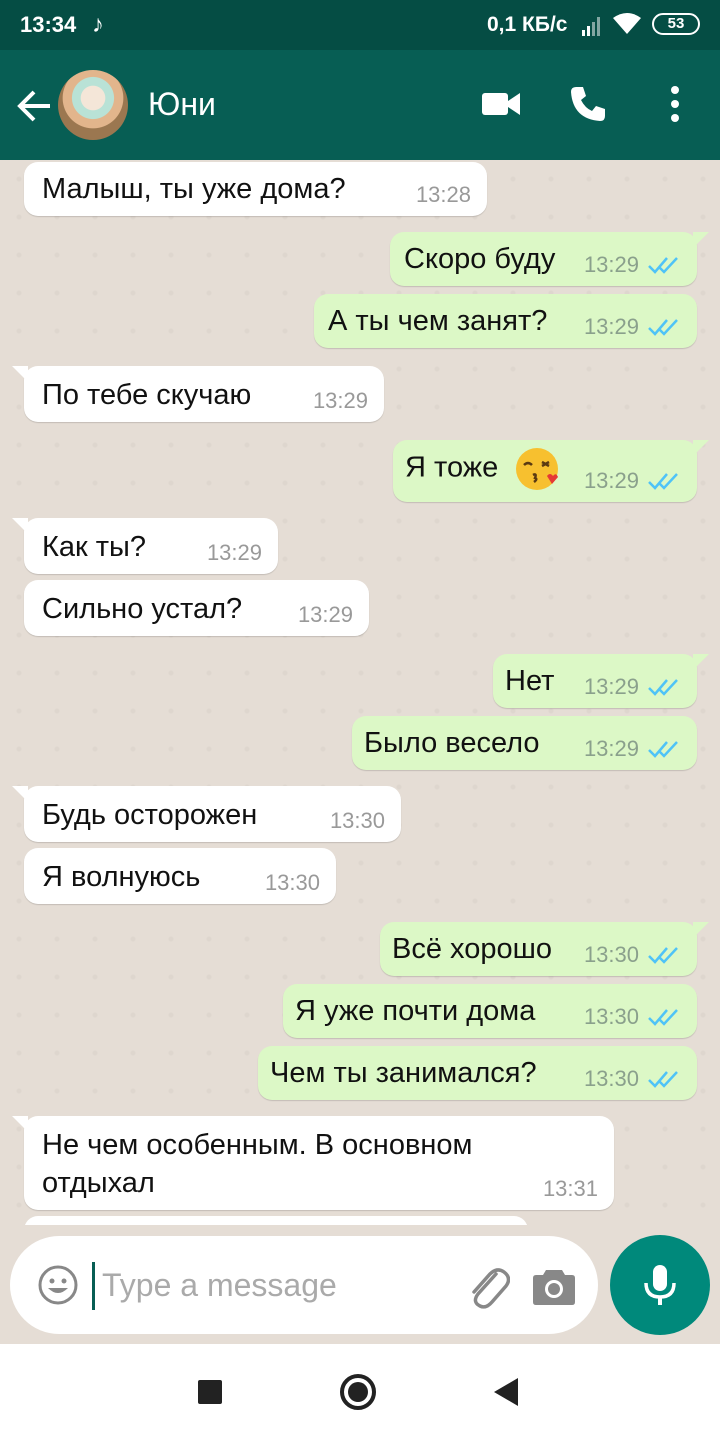 This screenshot has height=1440, width=720. I want to click on message-bubble: Чем ты занимался? 13:30, so click(477, 1073).